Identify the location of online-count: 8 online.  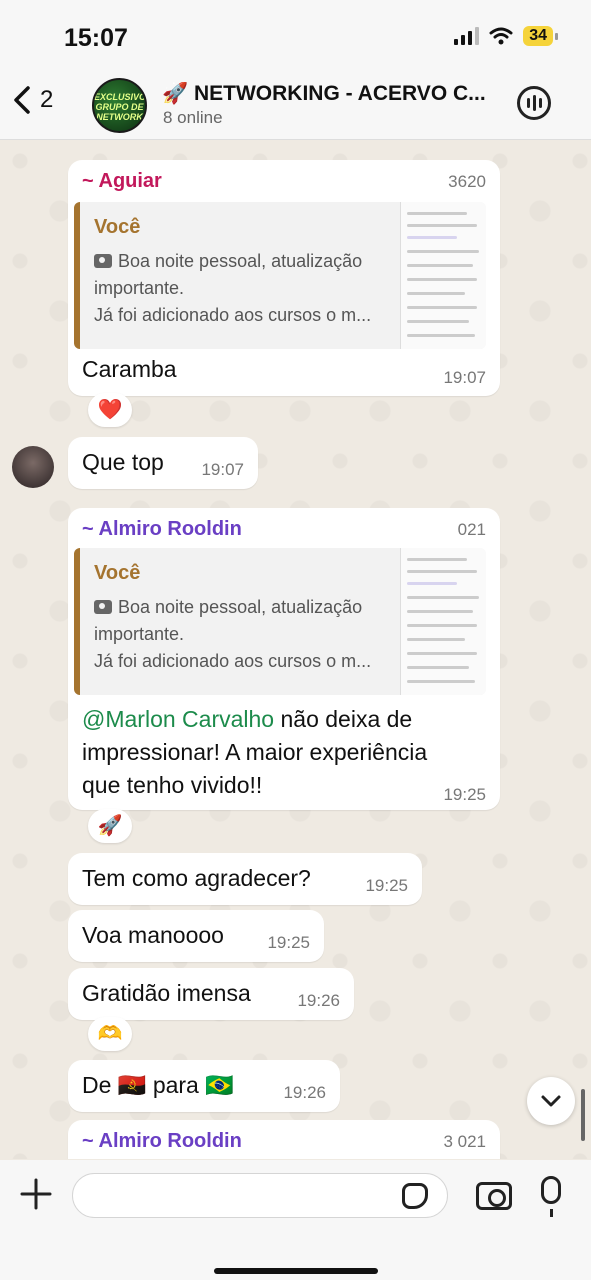
(193, 117).